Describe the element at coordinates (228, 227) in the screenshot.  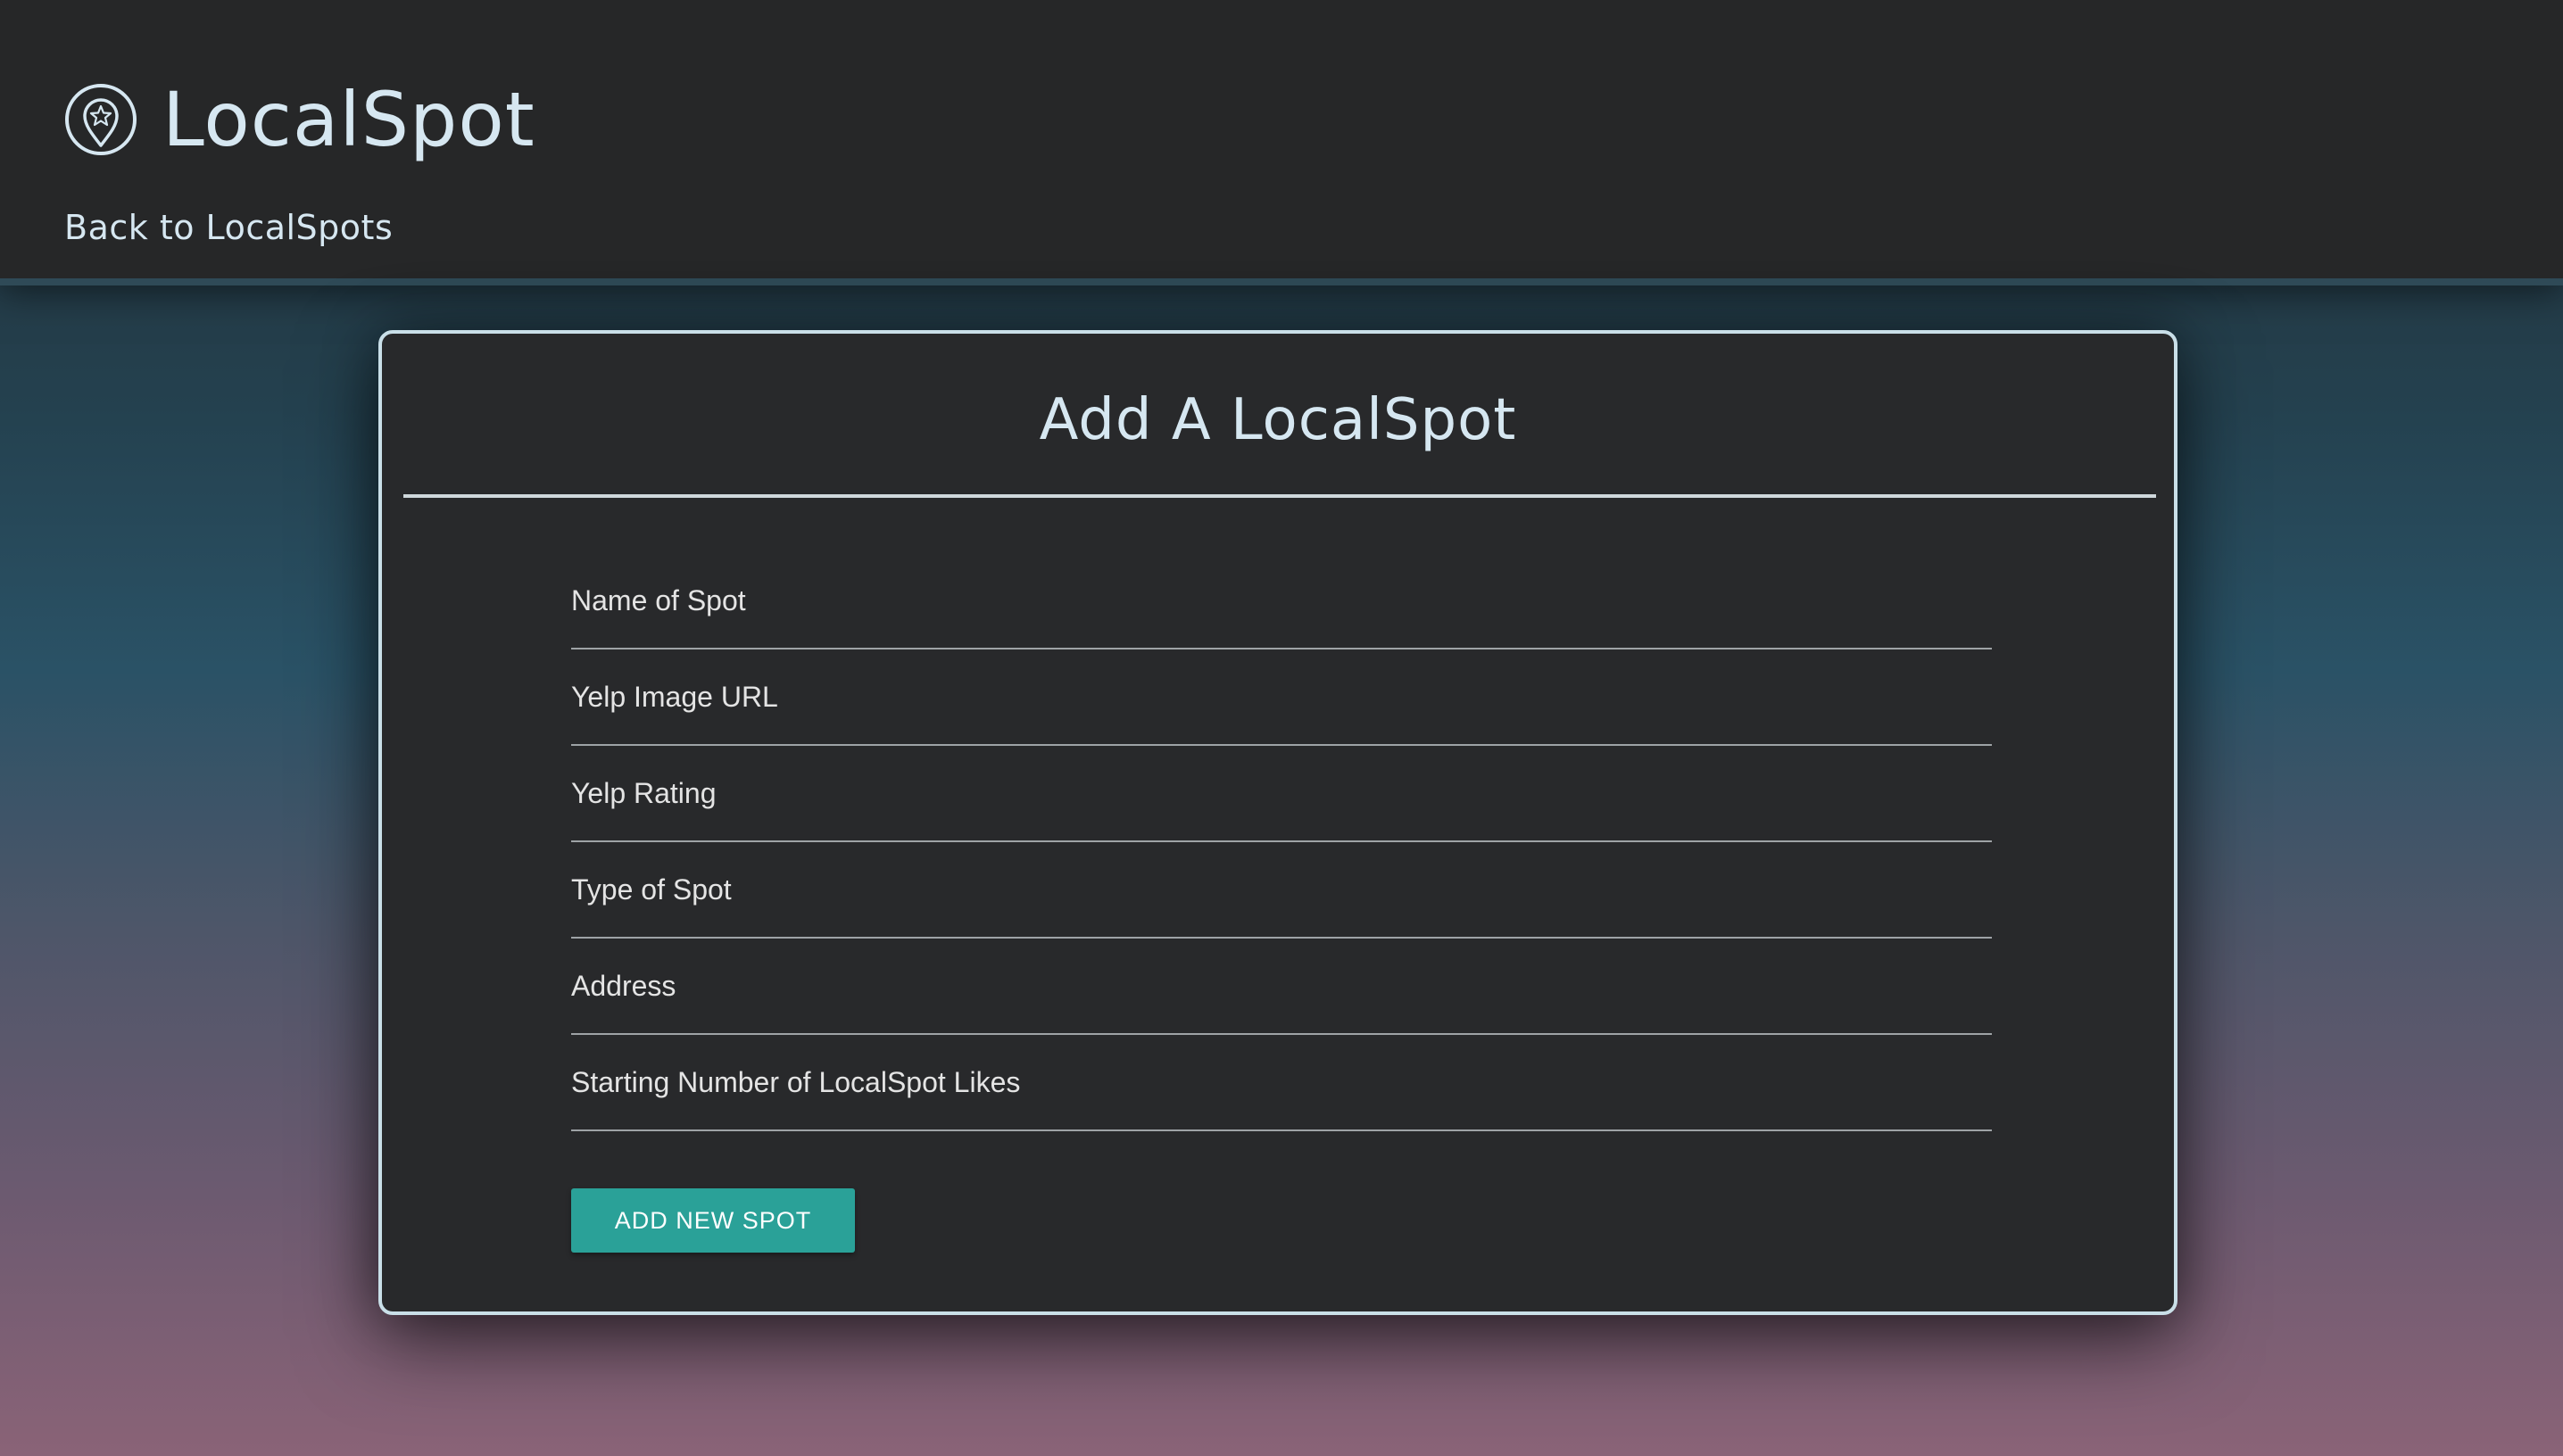
I see `back-to-localspots-link: Back to LocalSpots` at that location.